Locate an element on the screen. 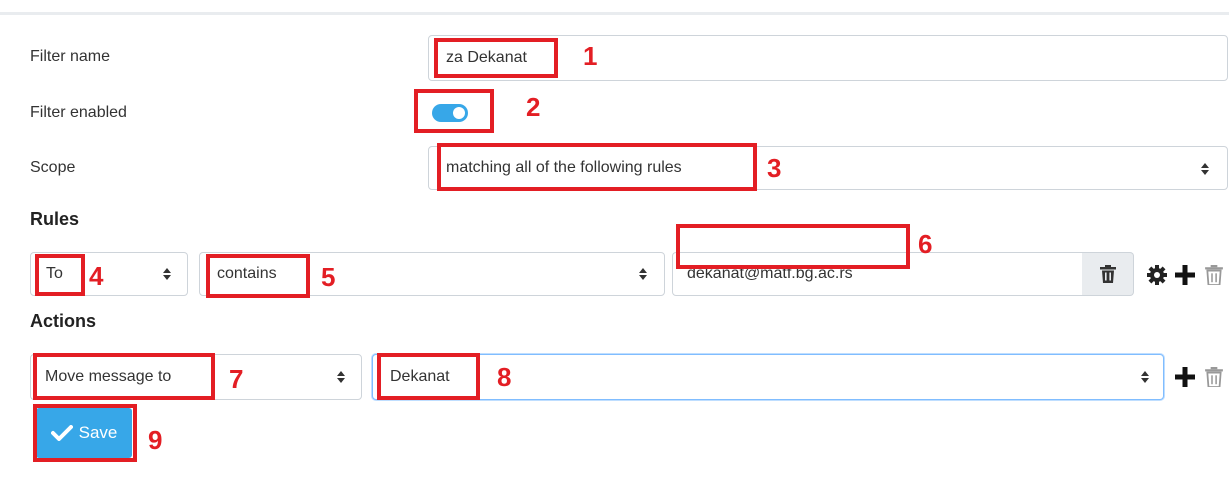 Image resolution: width=1229 pixels, height=489 pixels. scope-label: Scope is located at coordinates (53, 167).